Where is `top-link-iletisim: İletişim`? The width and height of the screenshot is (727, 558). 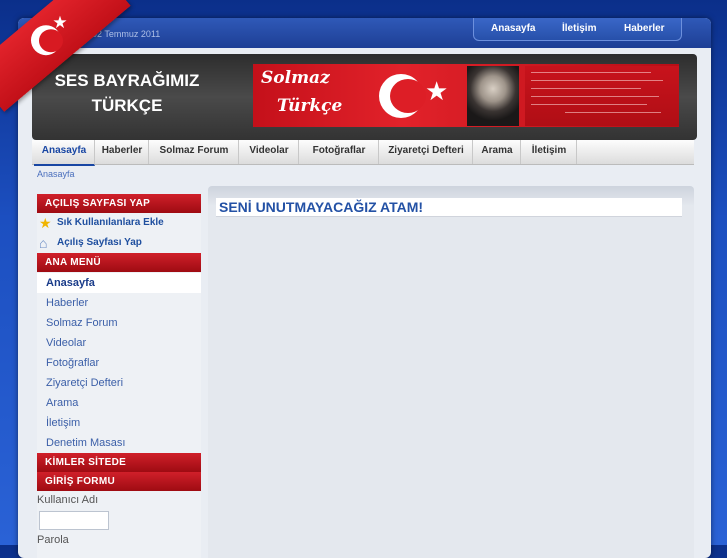
top-link-iletisim: İletişim is located at coordinates (579, 28).